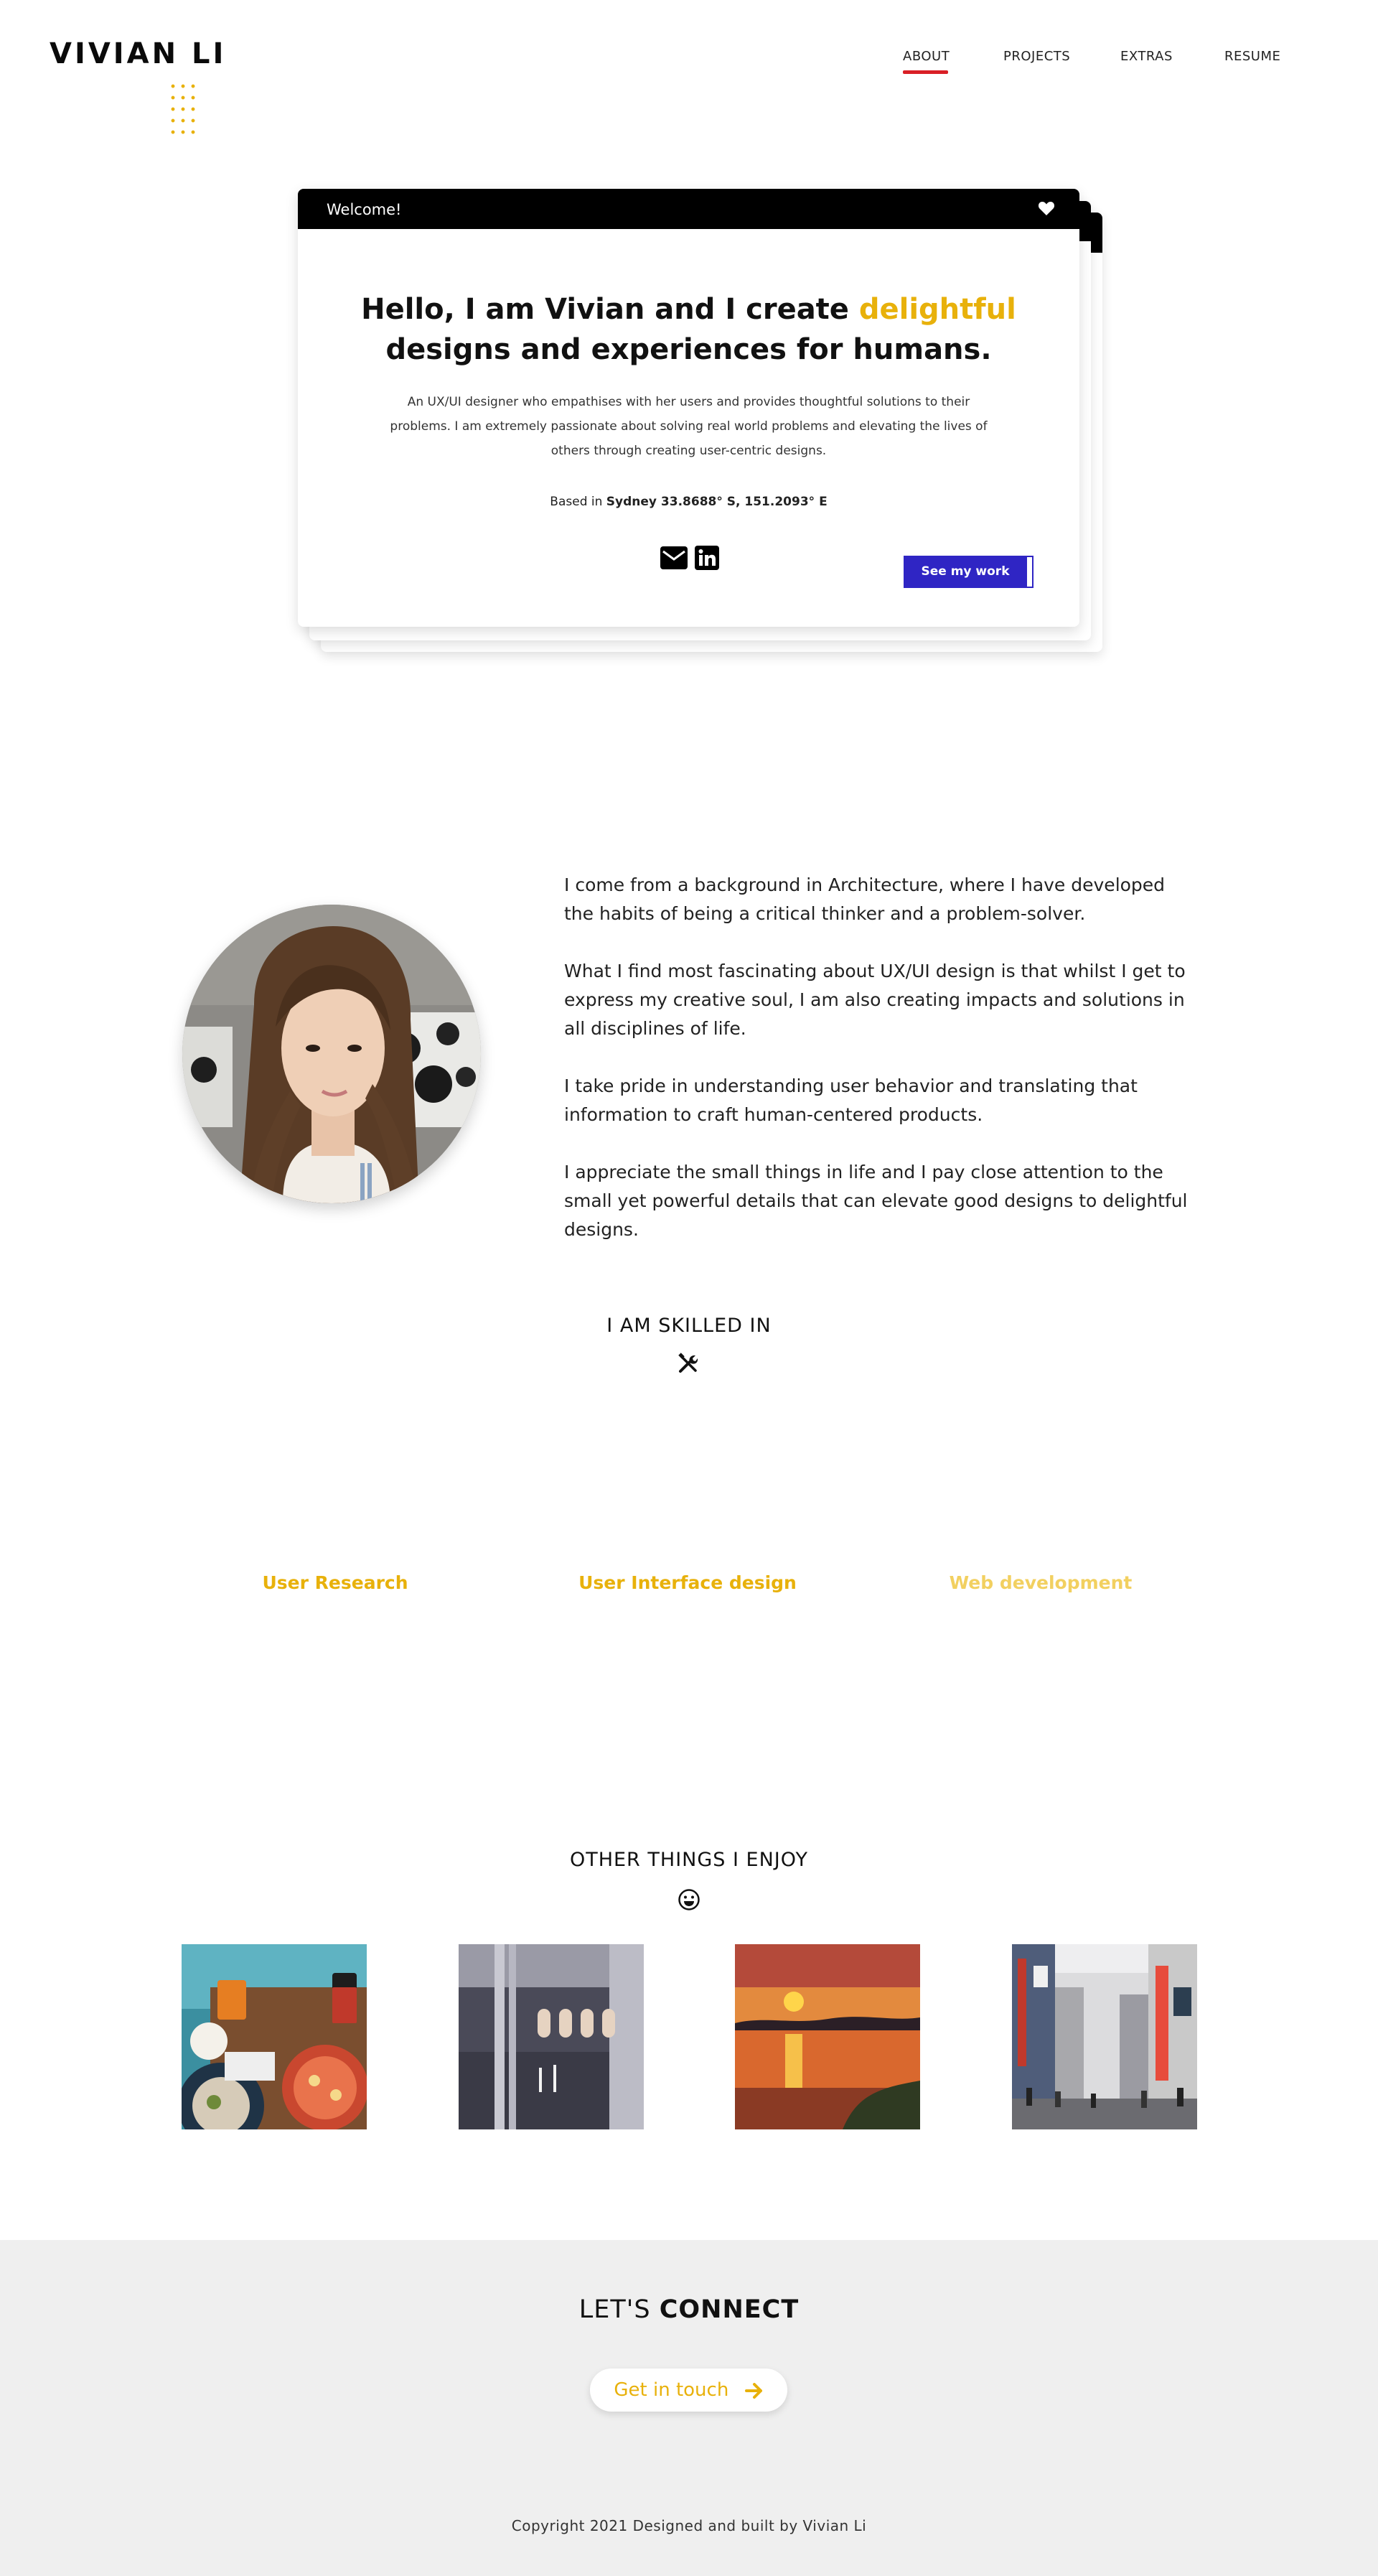 Image resolution: width=1378 pixels, height=2576 pixels. I want to click on skill-user-interface-design: User Interface design, so click(687, 1582).